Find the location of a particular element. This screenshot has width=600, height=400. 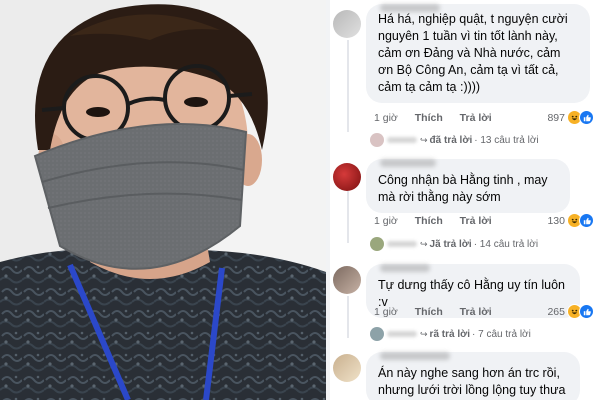

replied-label: Jã trả lời is located at coordinates (450, 244).